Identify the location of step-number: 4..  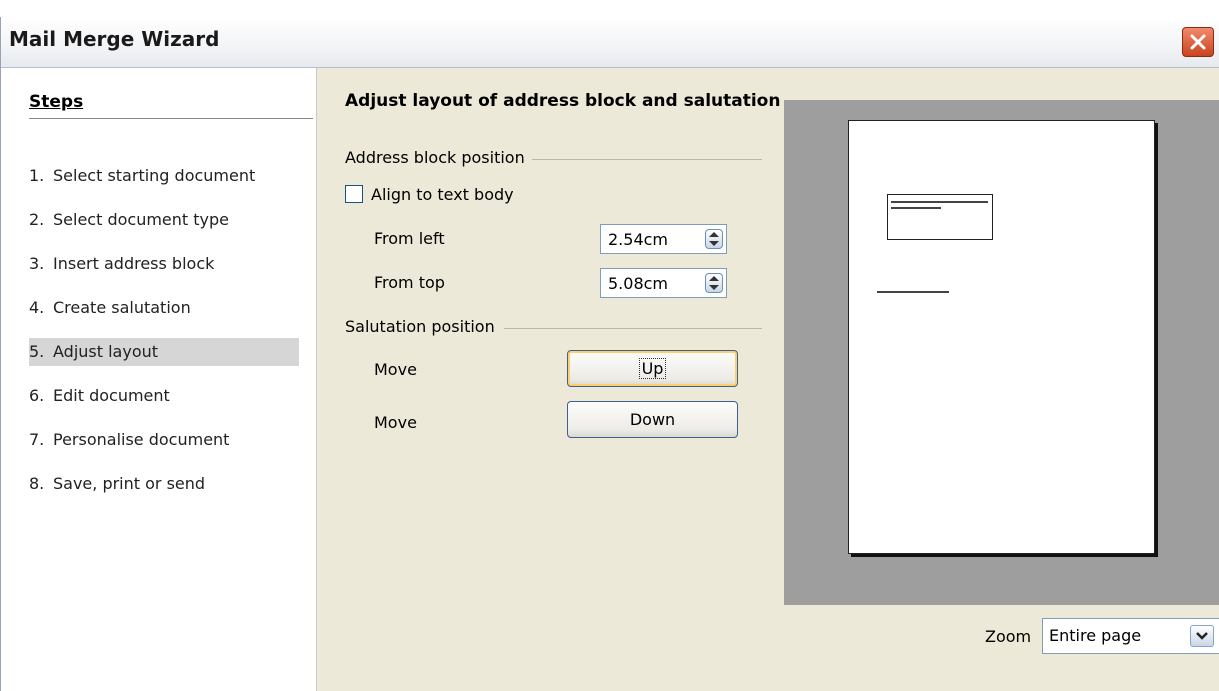
(37, 307).